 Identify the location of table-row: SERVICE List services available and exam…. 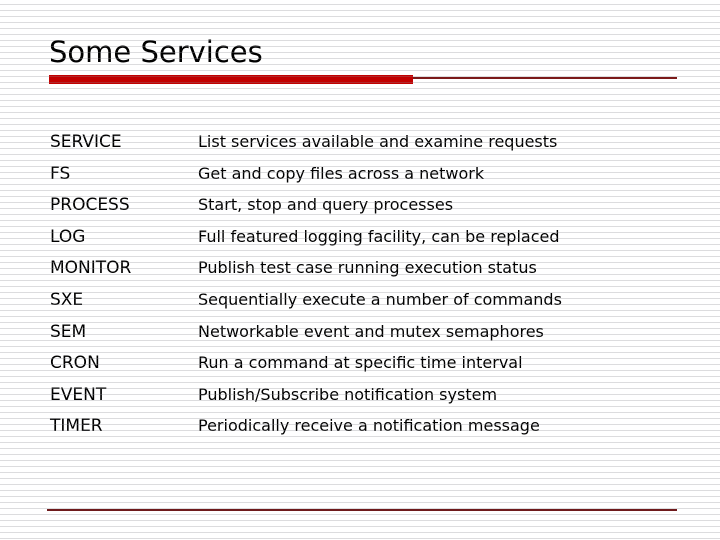
(365, 148).